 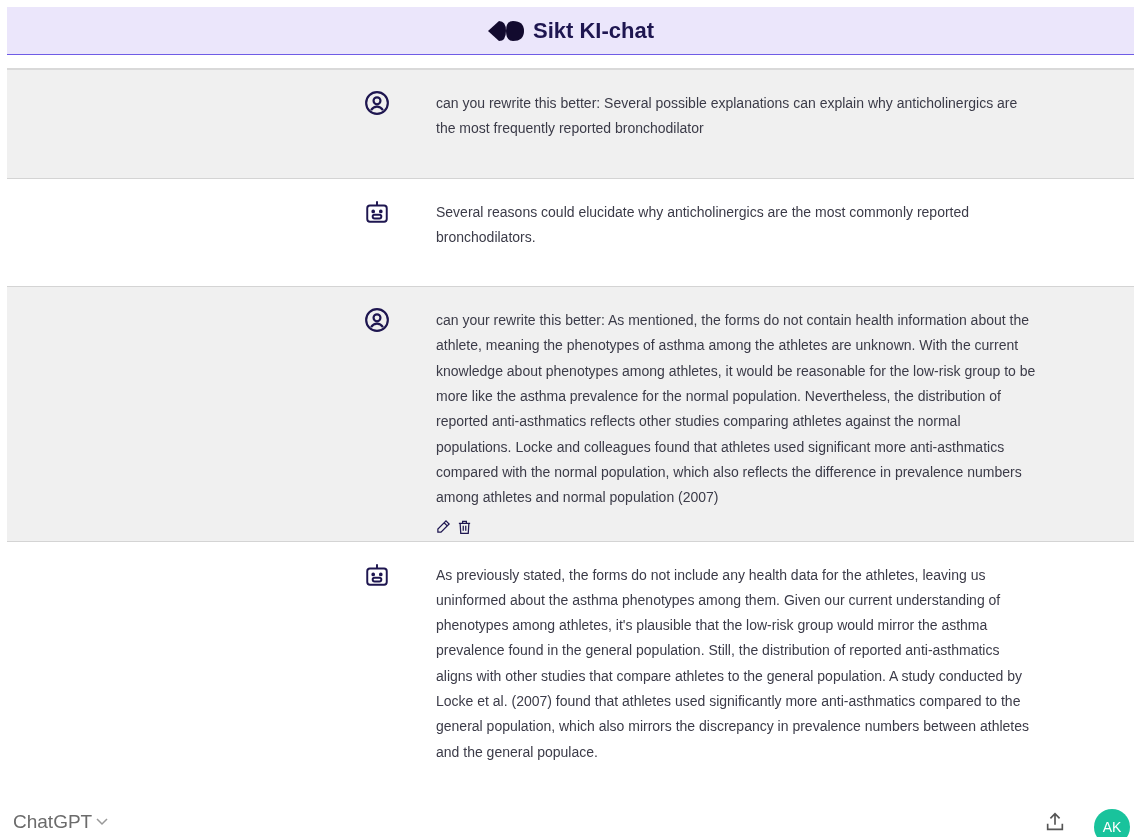 What do you see at coordinates (703, 224) in the screenshot?
I see `message-text: Several reasons could elucidate why anticholinergics are the most commonly reported bronchodilators.` at bounding box center [703, 224].